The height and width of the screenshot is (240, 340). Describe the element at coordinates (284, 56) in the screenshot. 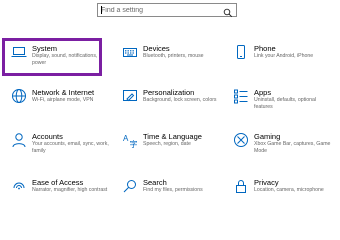

I see `tile-description: Link your Android, iPhone` at that location.